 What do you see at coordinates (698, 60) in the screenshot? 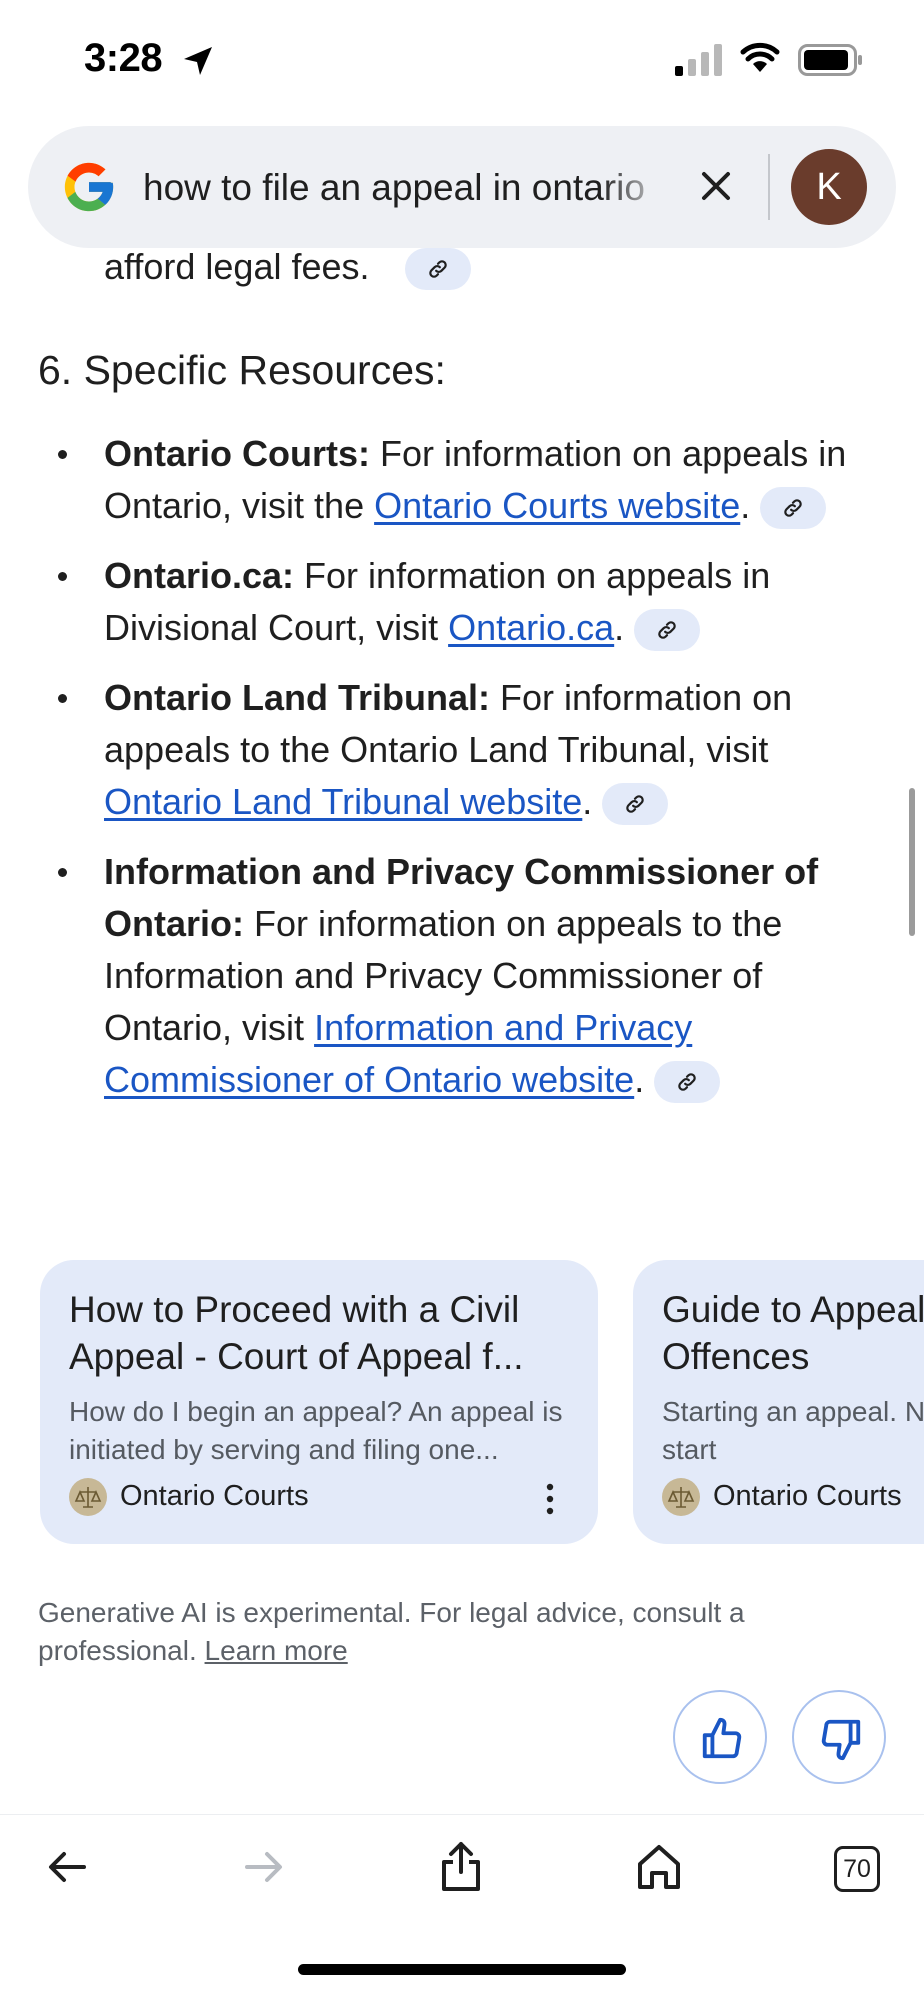
I see `cellular-signal-icon` at bounding box center [698, 60].